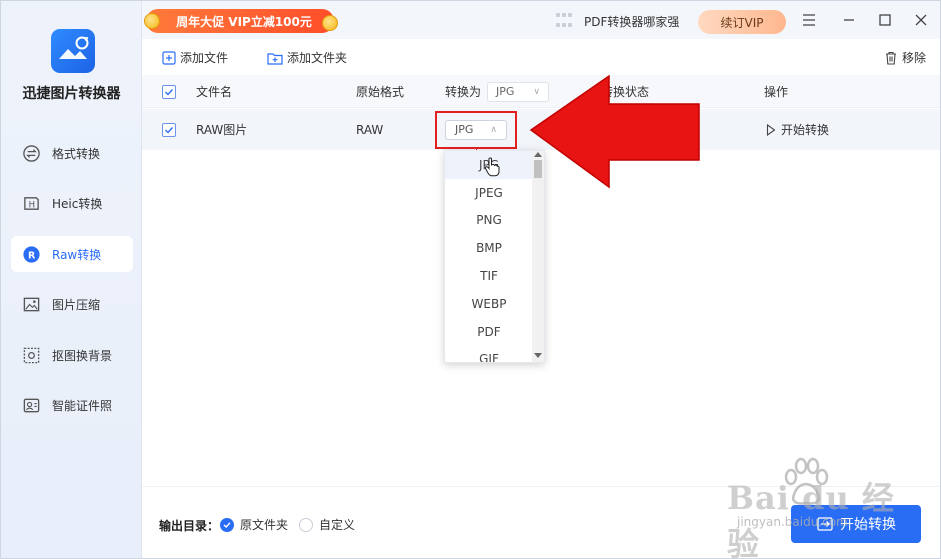 The width and height of the screenshot is (941, 559). I want to click on row-action-label: 开始转换, so click(805, 130).